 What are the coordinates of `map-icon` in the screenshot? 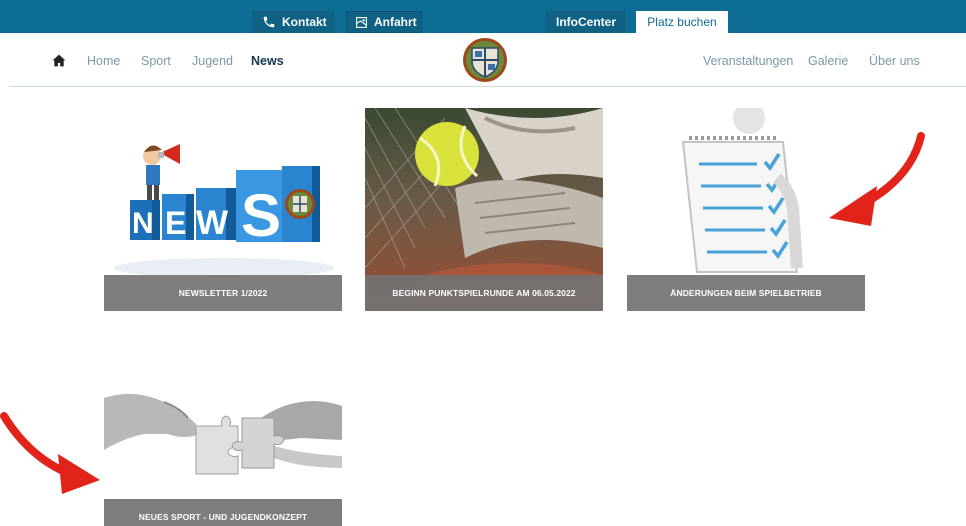 It's located at (361, 22).